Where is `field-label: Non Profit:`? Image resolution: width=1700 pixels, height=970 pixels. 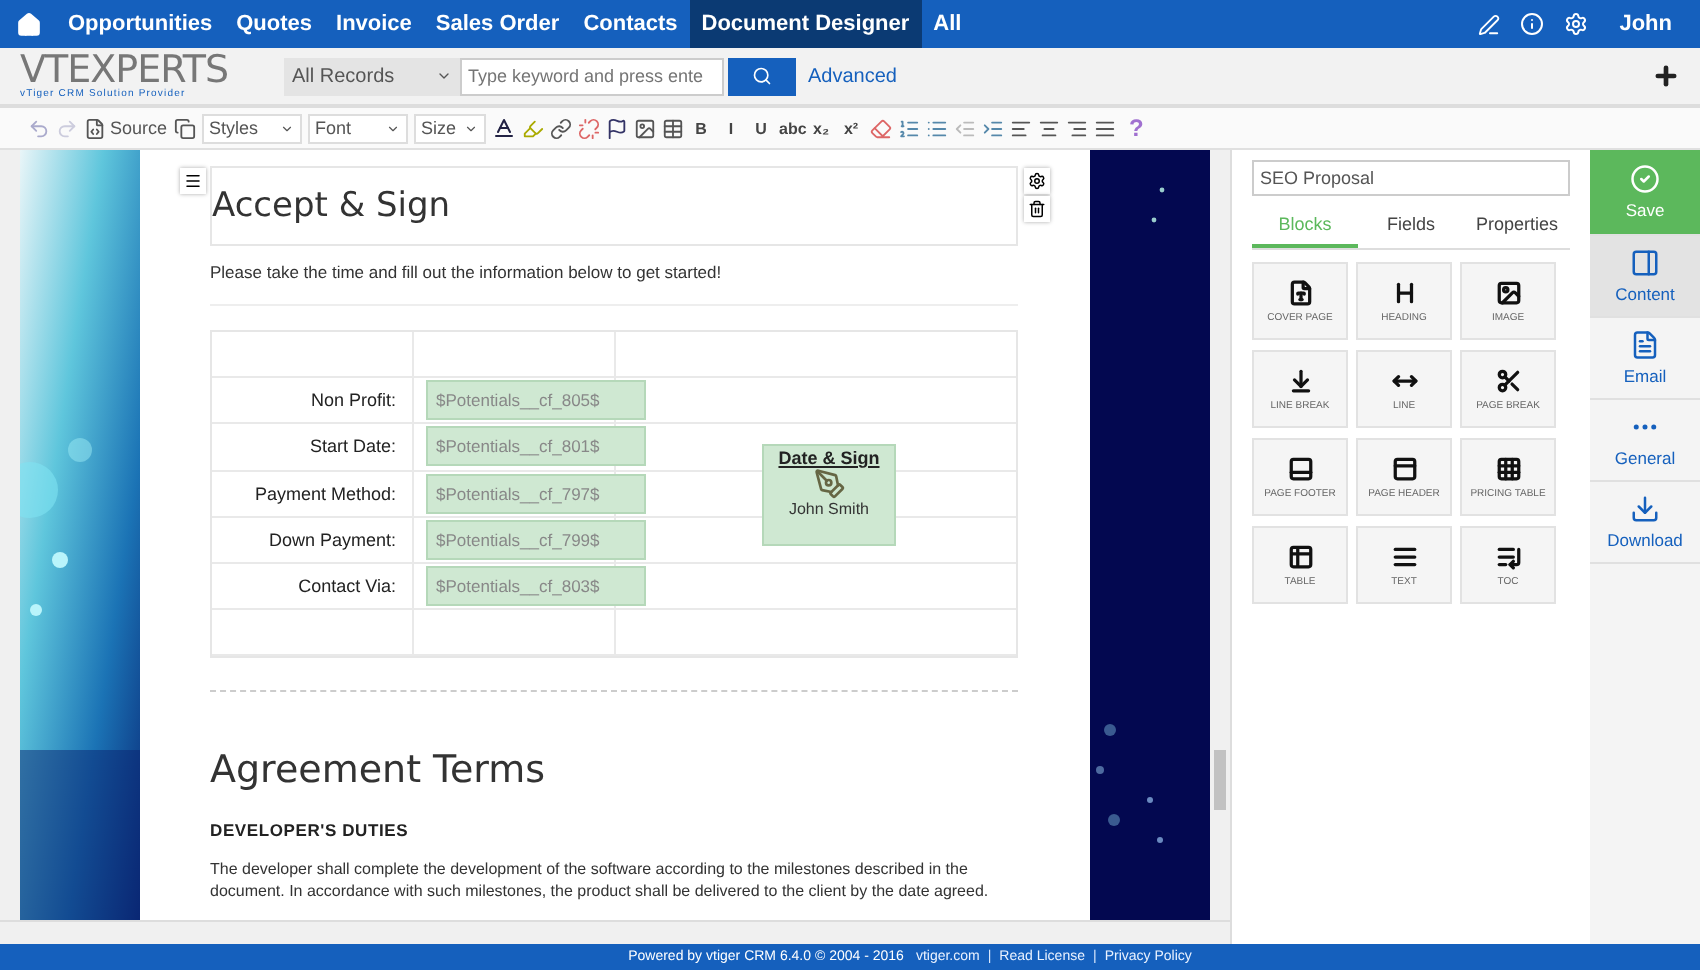
field-label: Non Profit: is located at coordinates (353, 400).